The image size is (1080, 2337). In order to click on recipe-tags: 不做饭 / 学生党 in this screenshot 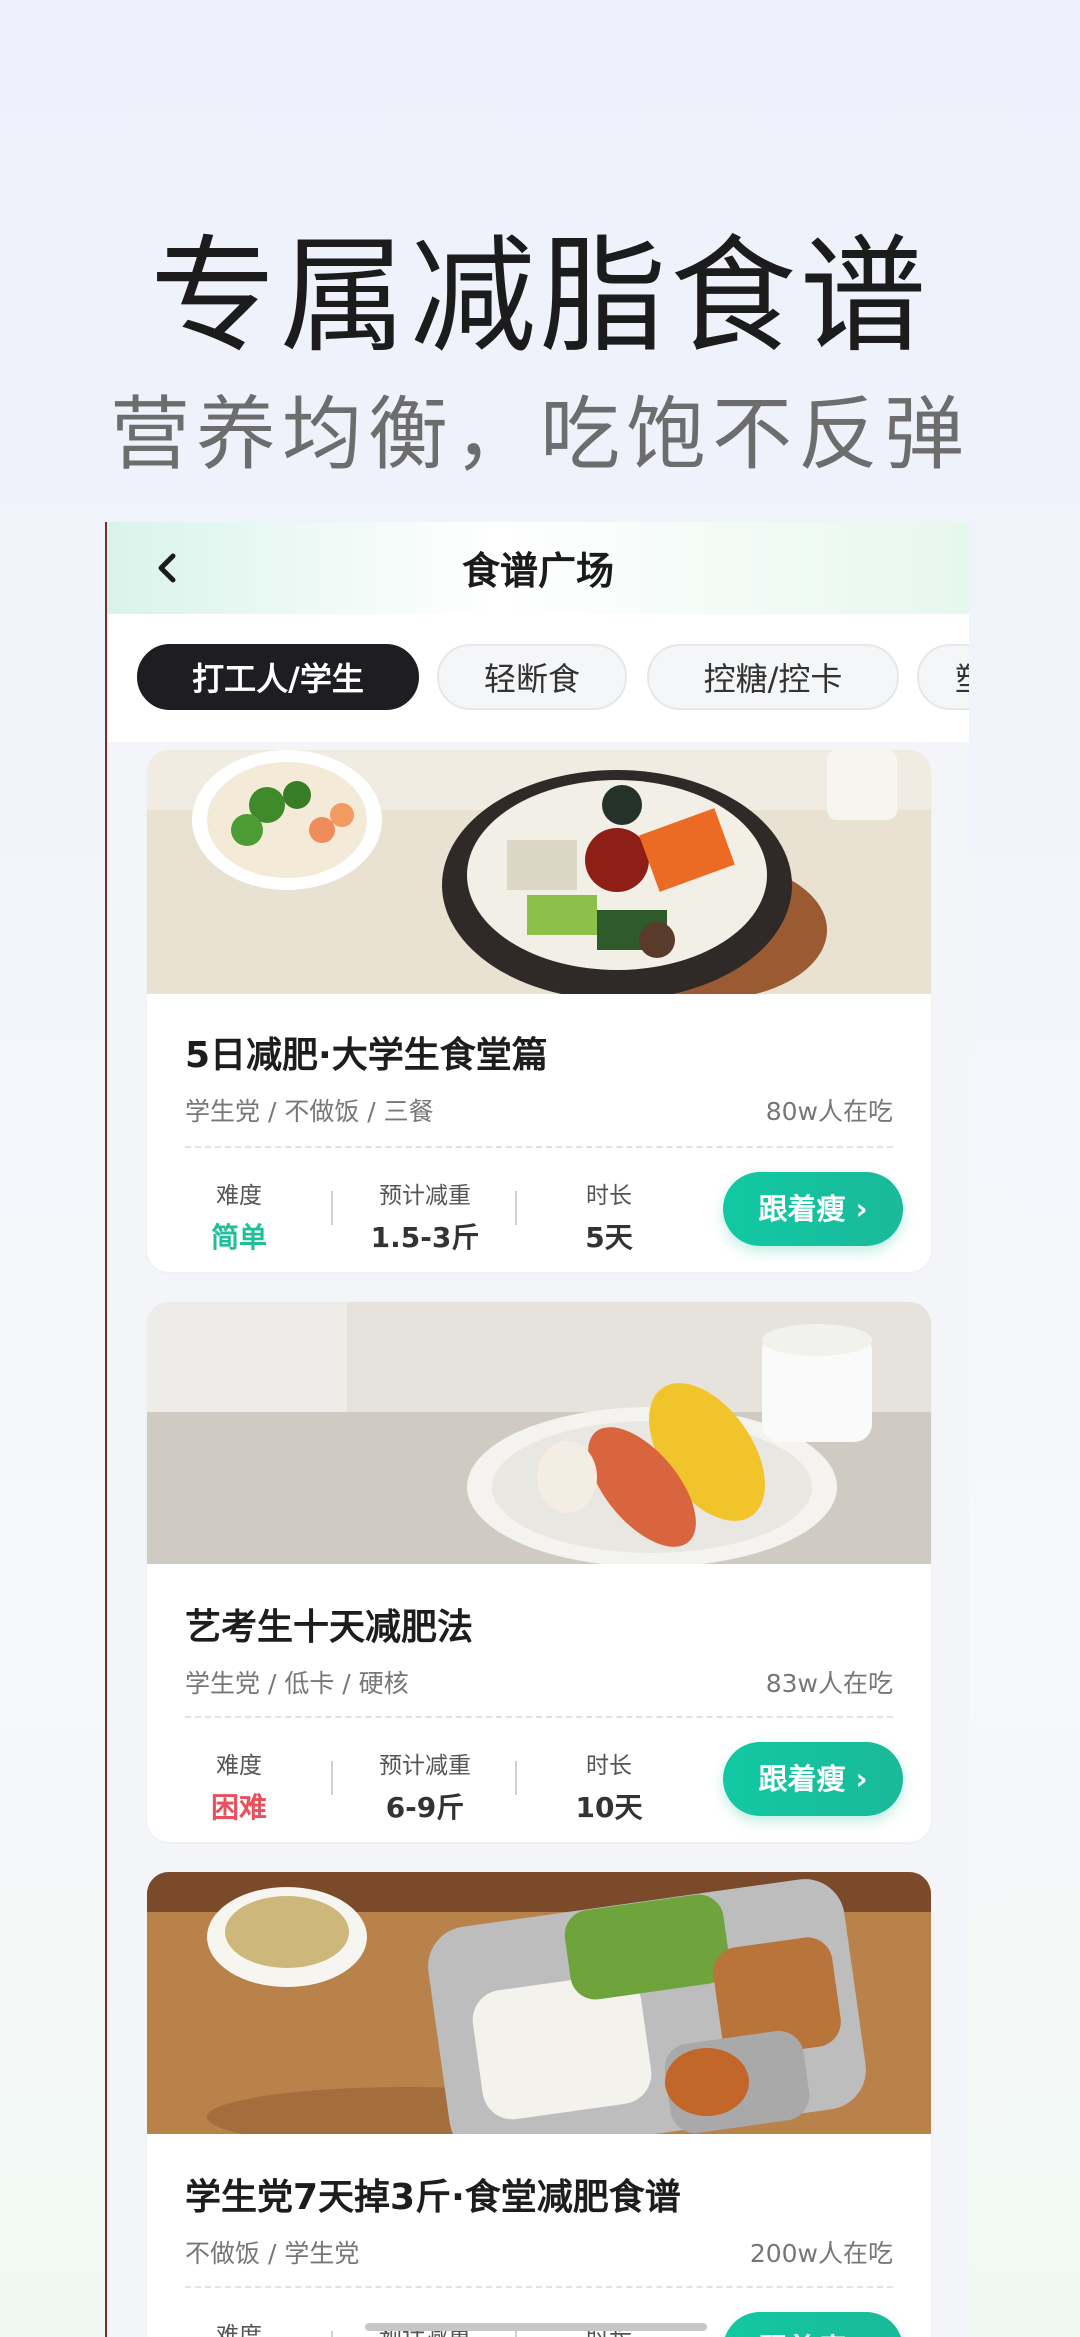, I will do `click(272, 2253)`.